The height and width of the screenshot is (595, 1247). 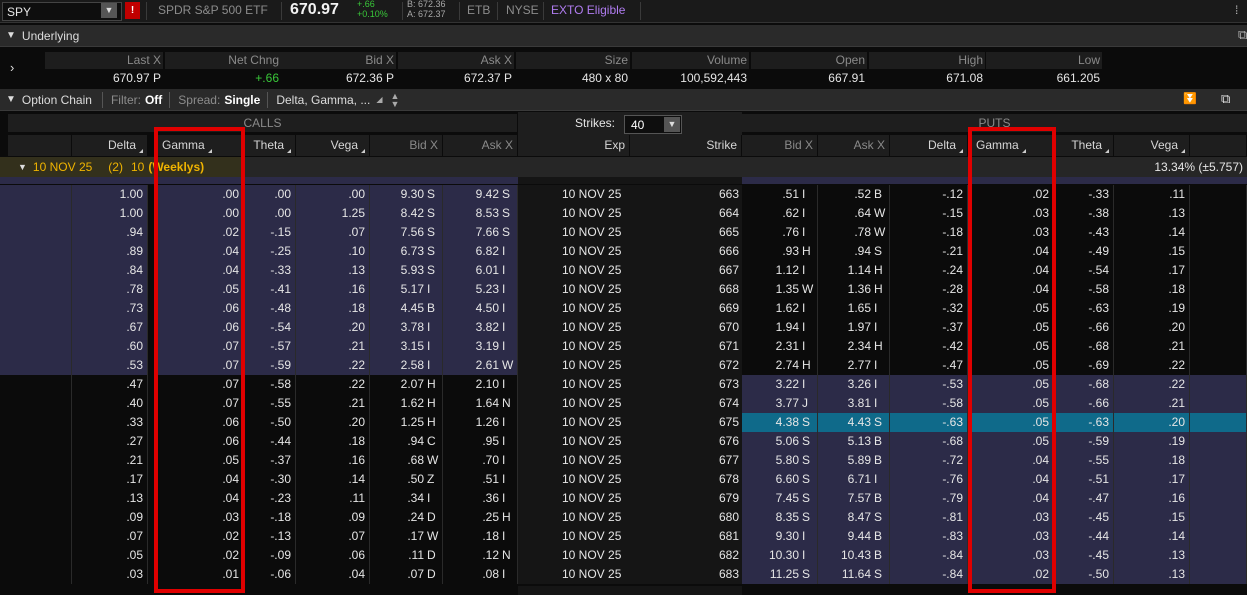 What do you see at coordinates (780, 194) in the screenshot?
I see `put-bid-cell: .51 I` at bounding box center [780, 194].